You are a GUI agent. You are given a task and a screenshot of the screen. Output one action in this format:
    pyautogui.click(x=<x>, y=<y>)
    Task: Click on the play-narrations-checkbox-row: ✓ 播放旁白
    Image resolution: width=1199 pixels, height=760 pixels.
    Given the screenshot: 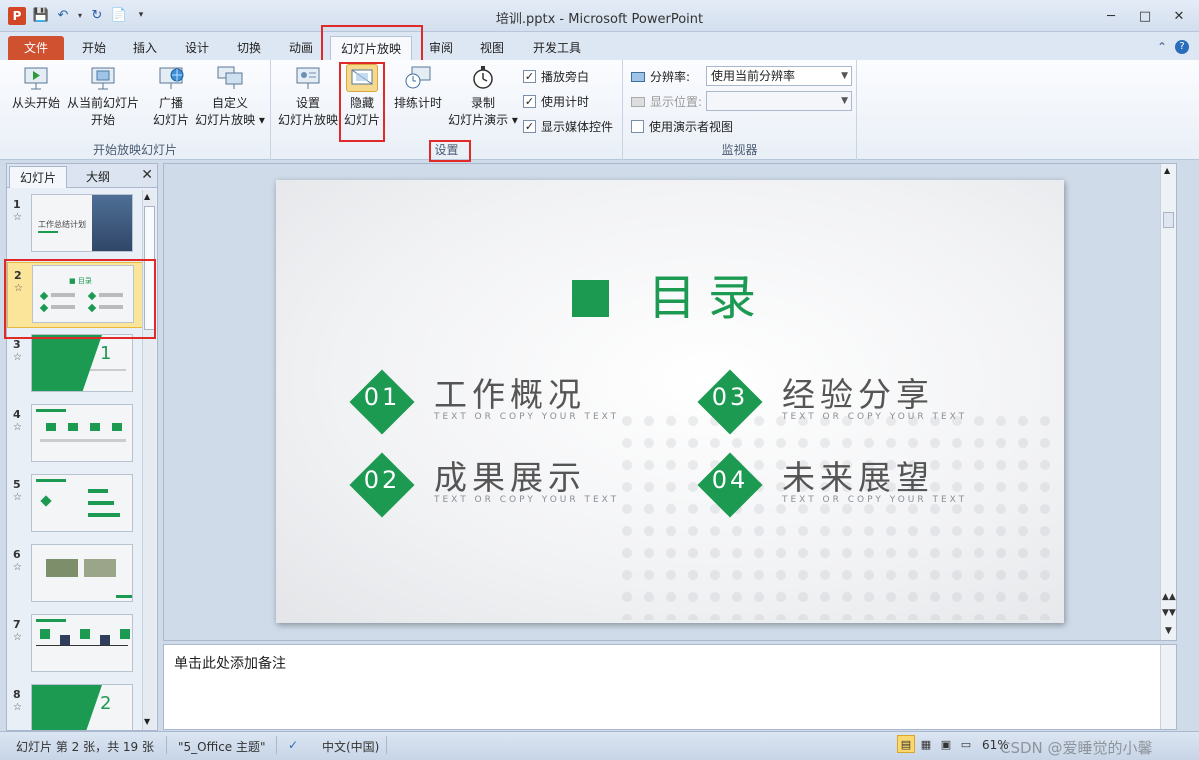 What is the action you would take?
    pyautogui.click(x=556, y=76)
    